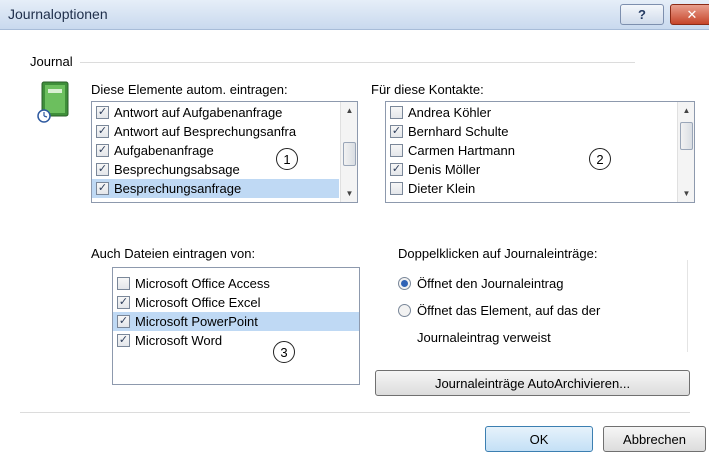 This screenshot has height=461, width=709. I want to click on radio-open-referenced-item: Öffnet das Element, auf das der, so click(499, 310).